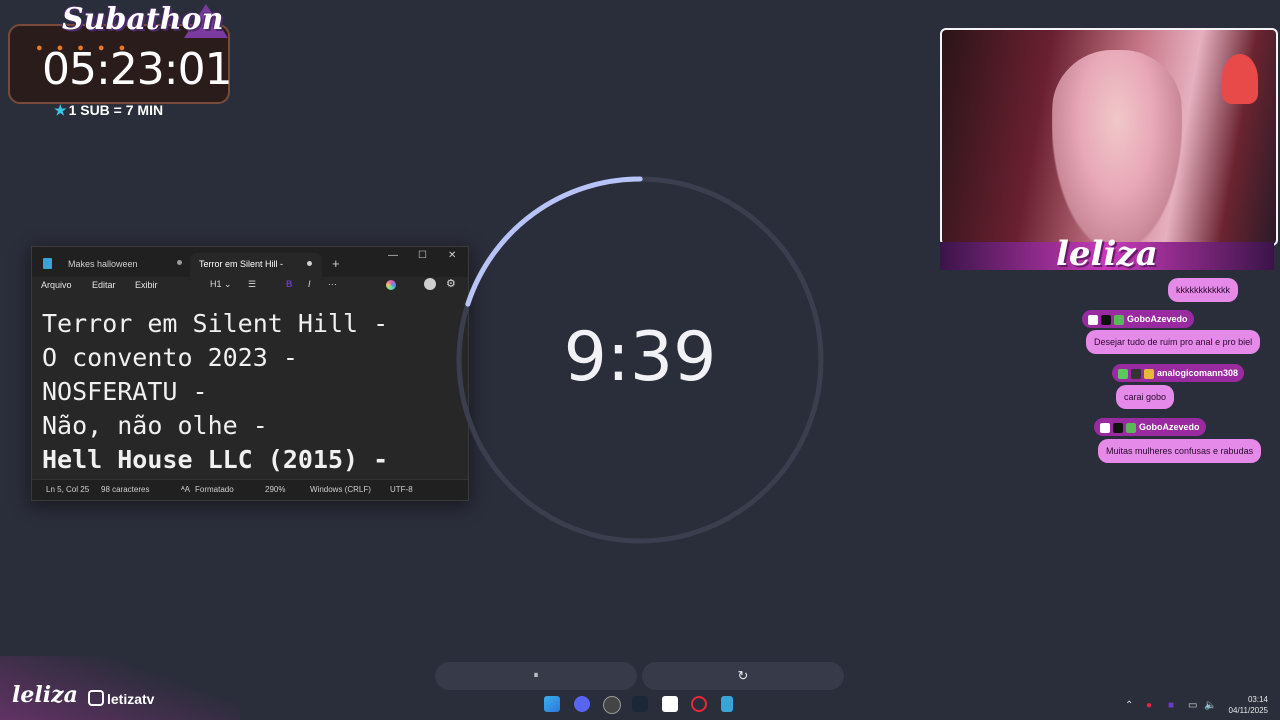 This screenshot has height=720, width=1280. I want to click on notepad-taskbar-icon, so click(727, 704).